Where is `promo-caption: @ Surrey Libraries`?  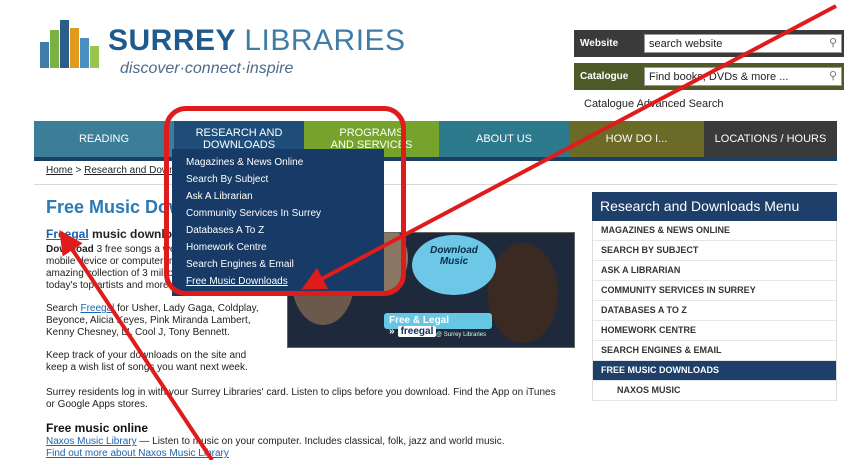
promo-caption: @ Surrey Libraries is located at coordinates (461, 335).